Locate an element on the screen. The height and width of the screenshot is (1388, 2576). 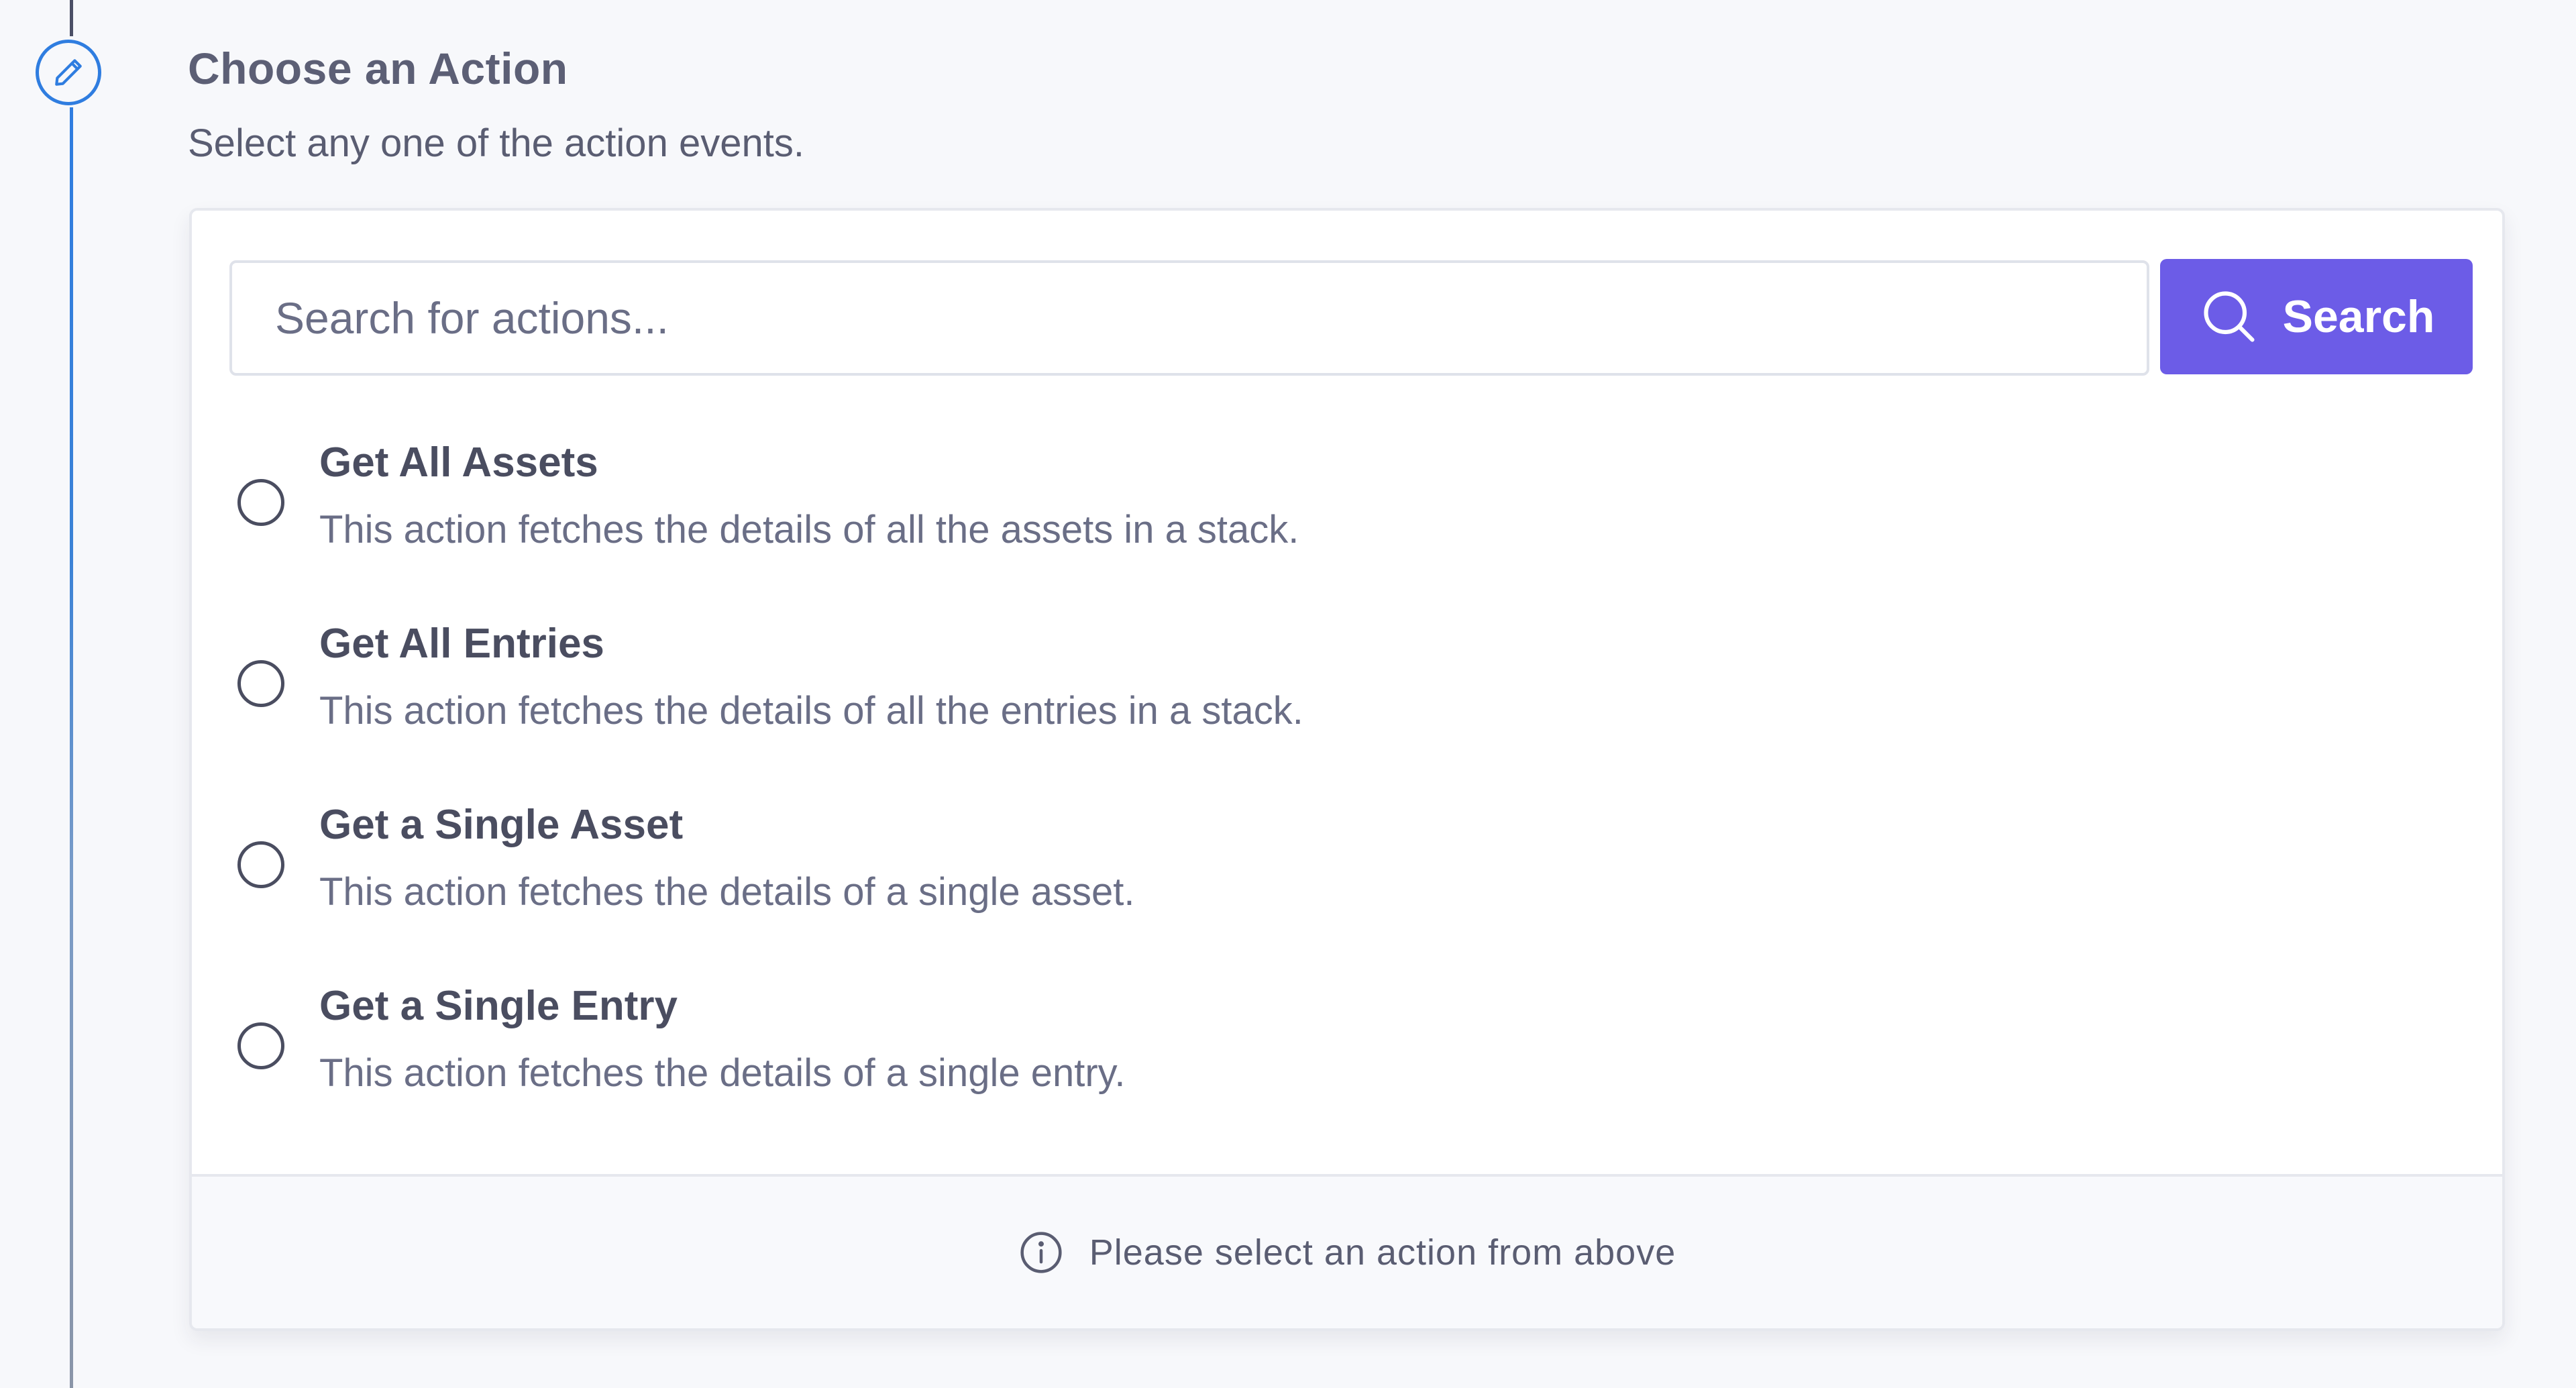
action-title: Get a Single Asset is located at coordinates (501, 825).